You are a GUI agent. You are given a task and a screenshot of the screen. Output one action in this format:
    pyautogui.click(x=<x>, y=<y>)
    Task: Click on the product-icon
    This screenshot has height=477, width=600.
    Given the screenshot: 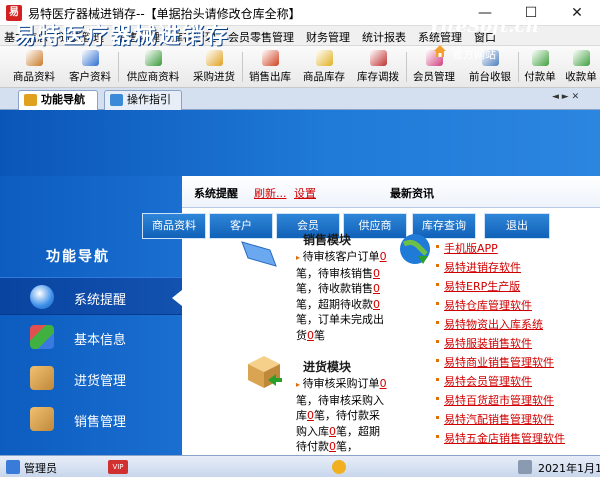 What is the action you would take?
    pyautogui.click(x=34, y=58)
    